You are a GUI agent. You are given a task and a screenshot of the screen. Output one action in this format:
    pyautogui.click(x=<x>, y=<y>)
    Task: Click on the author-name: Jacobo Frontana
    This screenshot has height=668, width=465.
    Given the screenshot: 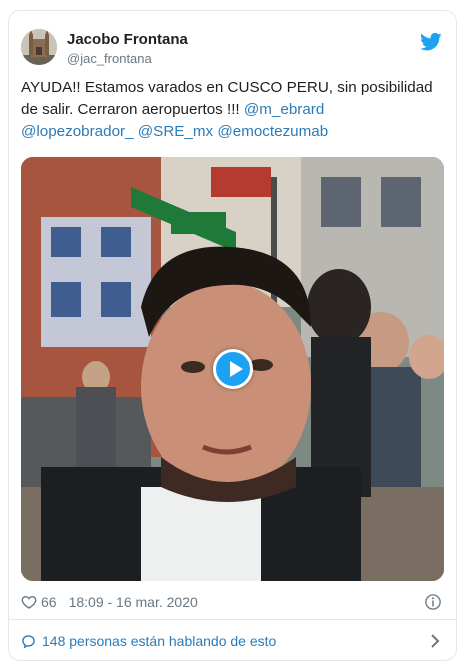 What is the action you would take?
    pyautogui.click(x=127, y=40)
    